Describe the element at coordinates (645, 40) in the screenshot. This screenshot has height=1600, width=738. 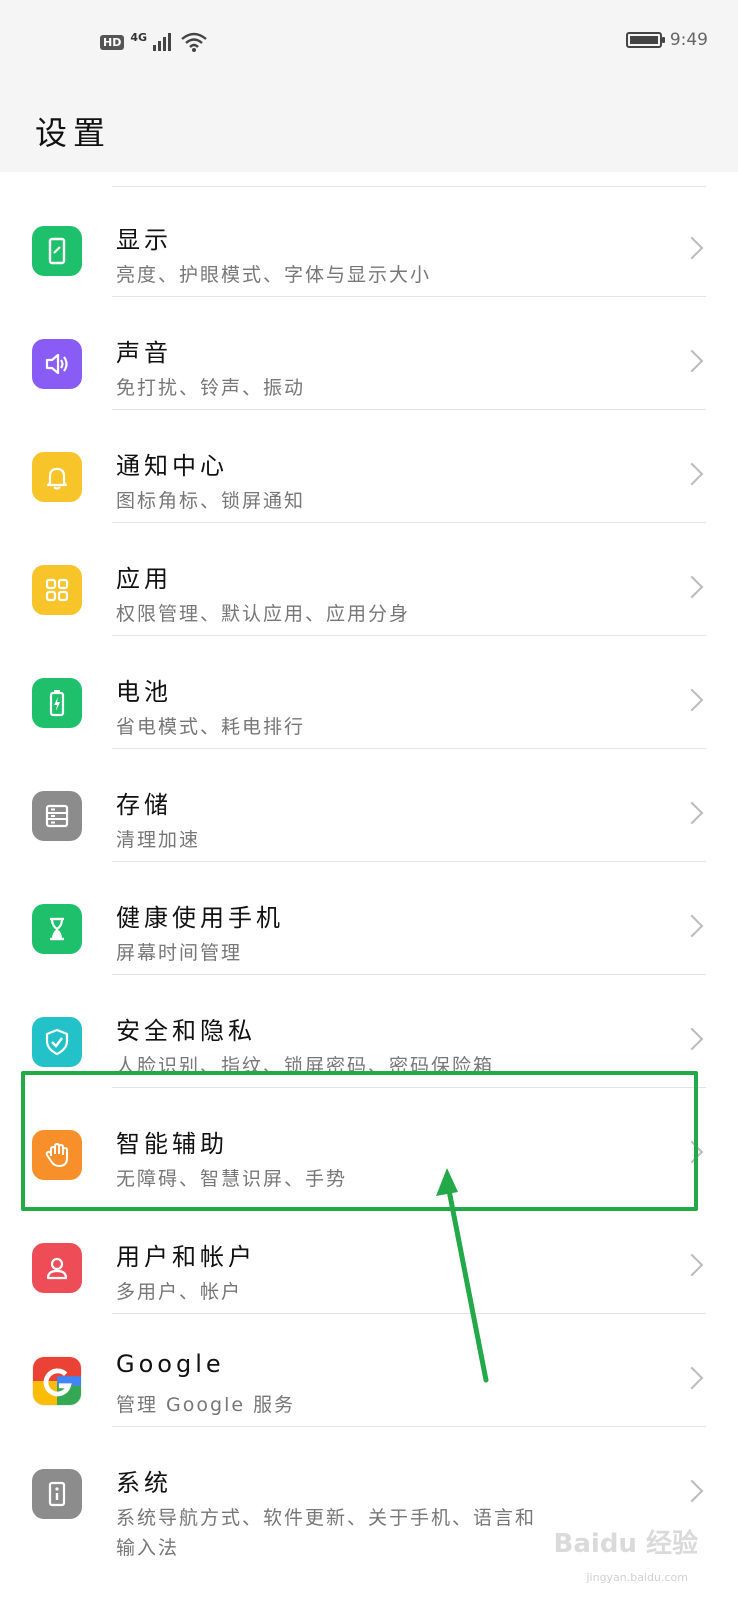
I see `battery-status-icon` at that location.